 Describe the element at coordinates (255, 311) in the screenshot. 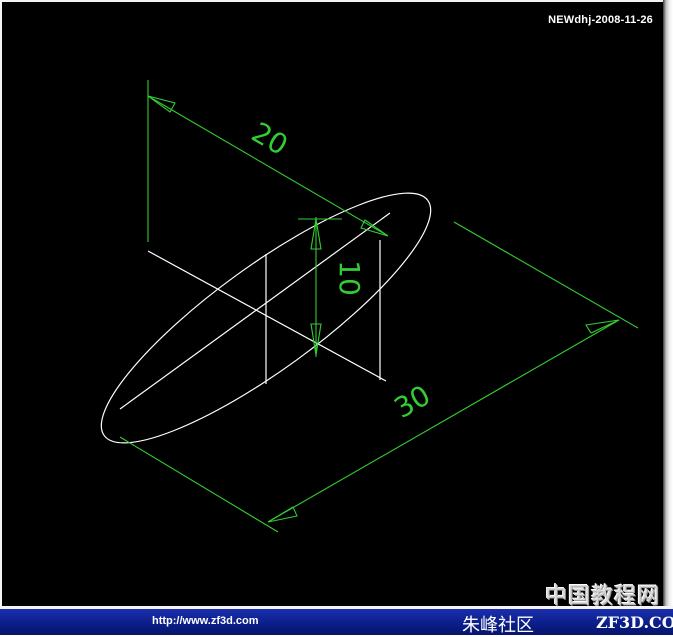

I see `axis-line-major` at that location.